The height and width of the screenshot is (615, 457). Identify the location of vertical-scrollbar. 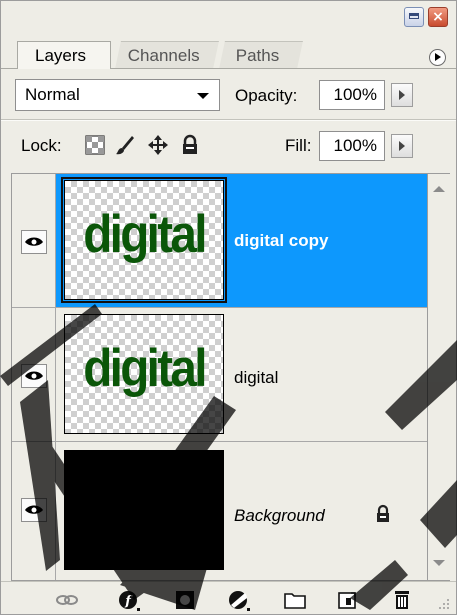
(439, 377).